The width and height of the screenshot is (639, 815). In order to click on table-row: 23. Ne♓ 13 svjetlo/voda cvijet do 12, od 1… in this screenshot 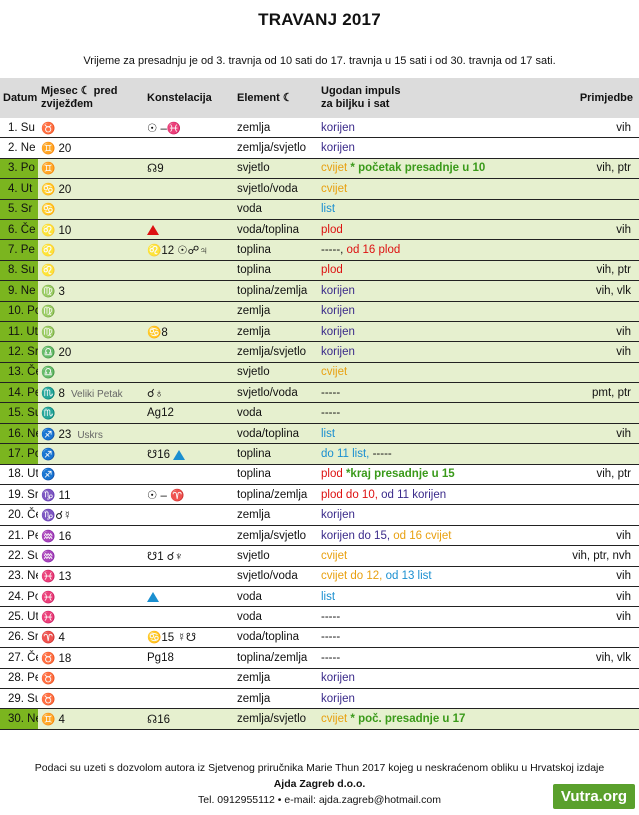, I will do `click(319, 576)`.